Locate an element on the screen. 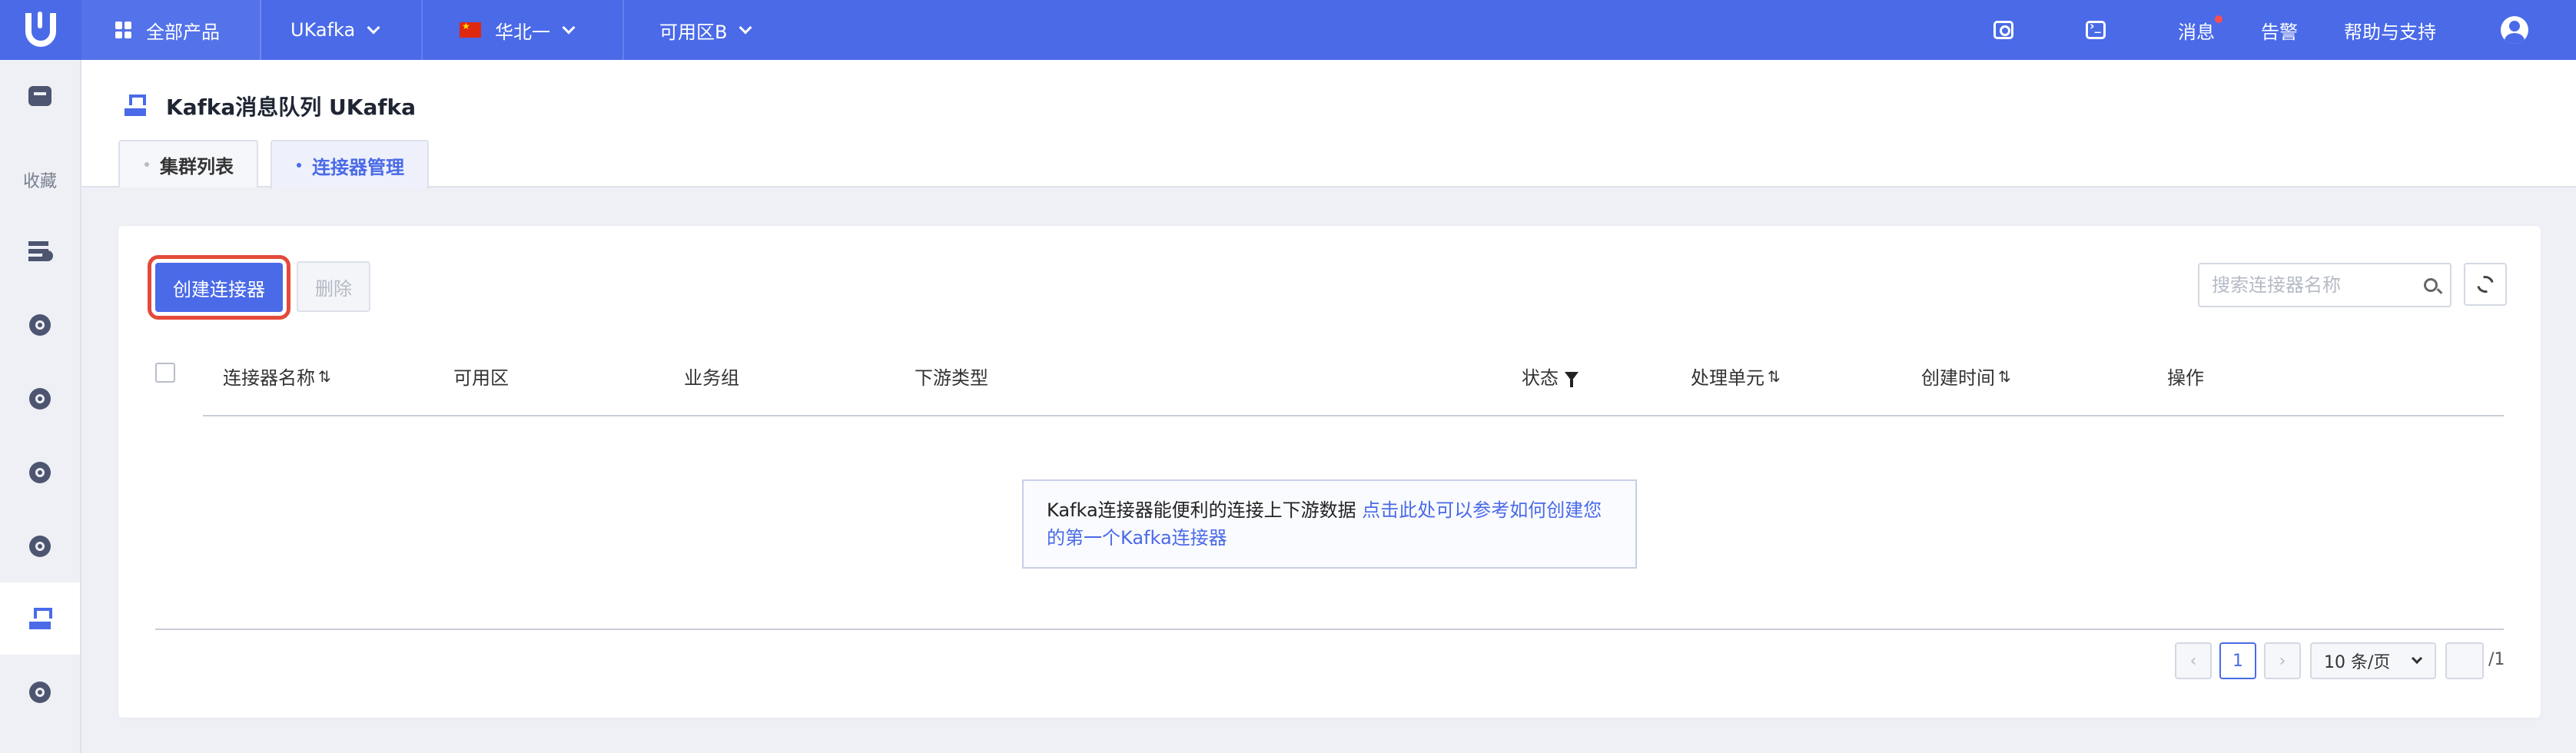 The image size is (2576, 753). top-nav: 全部产品 UKafka 华北一 可用区B 消息 告警 帮助与支持 is located at coordinates (1288, 30).